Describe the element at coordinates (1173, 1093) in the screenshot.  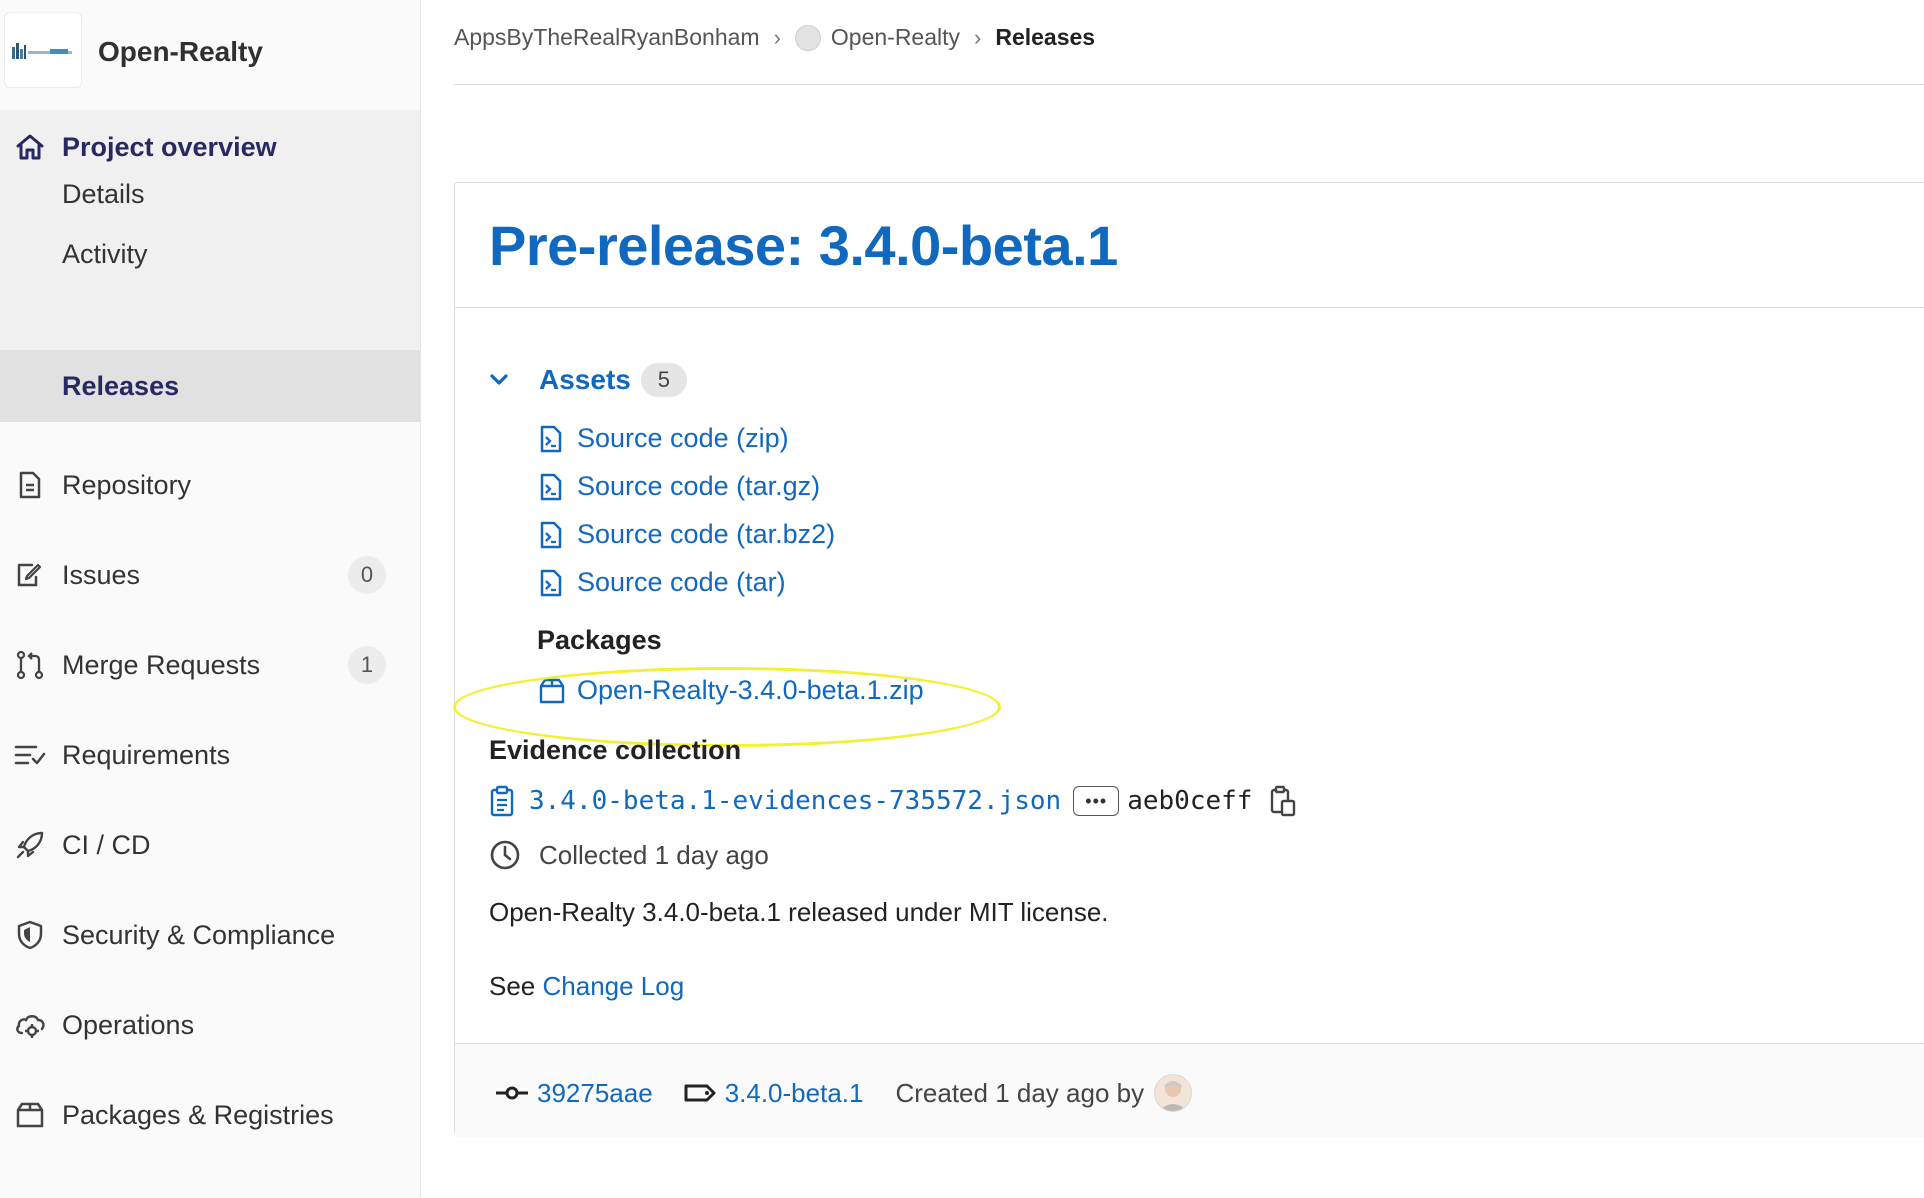
I see `author-avatar` at that location.